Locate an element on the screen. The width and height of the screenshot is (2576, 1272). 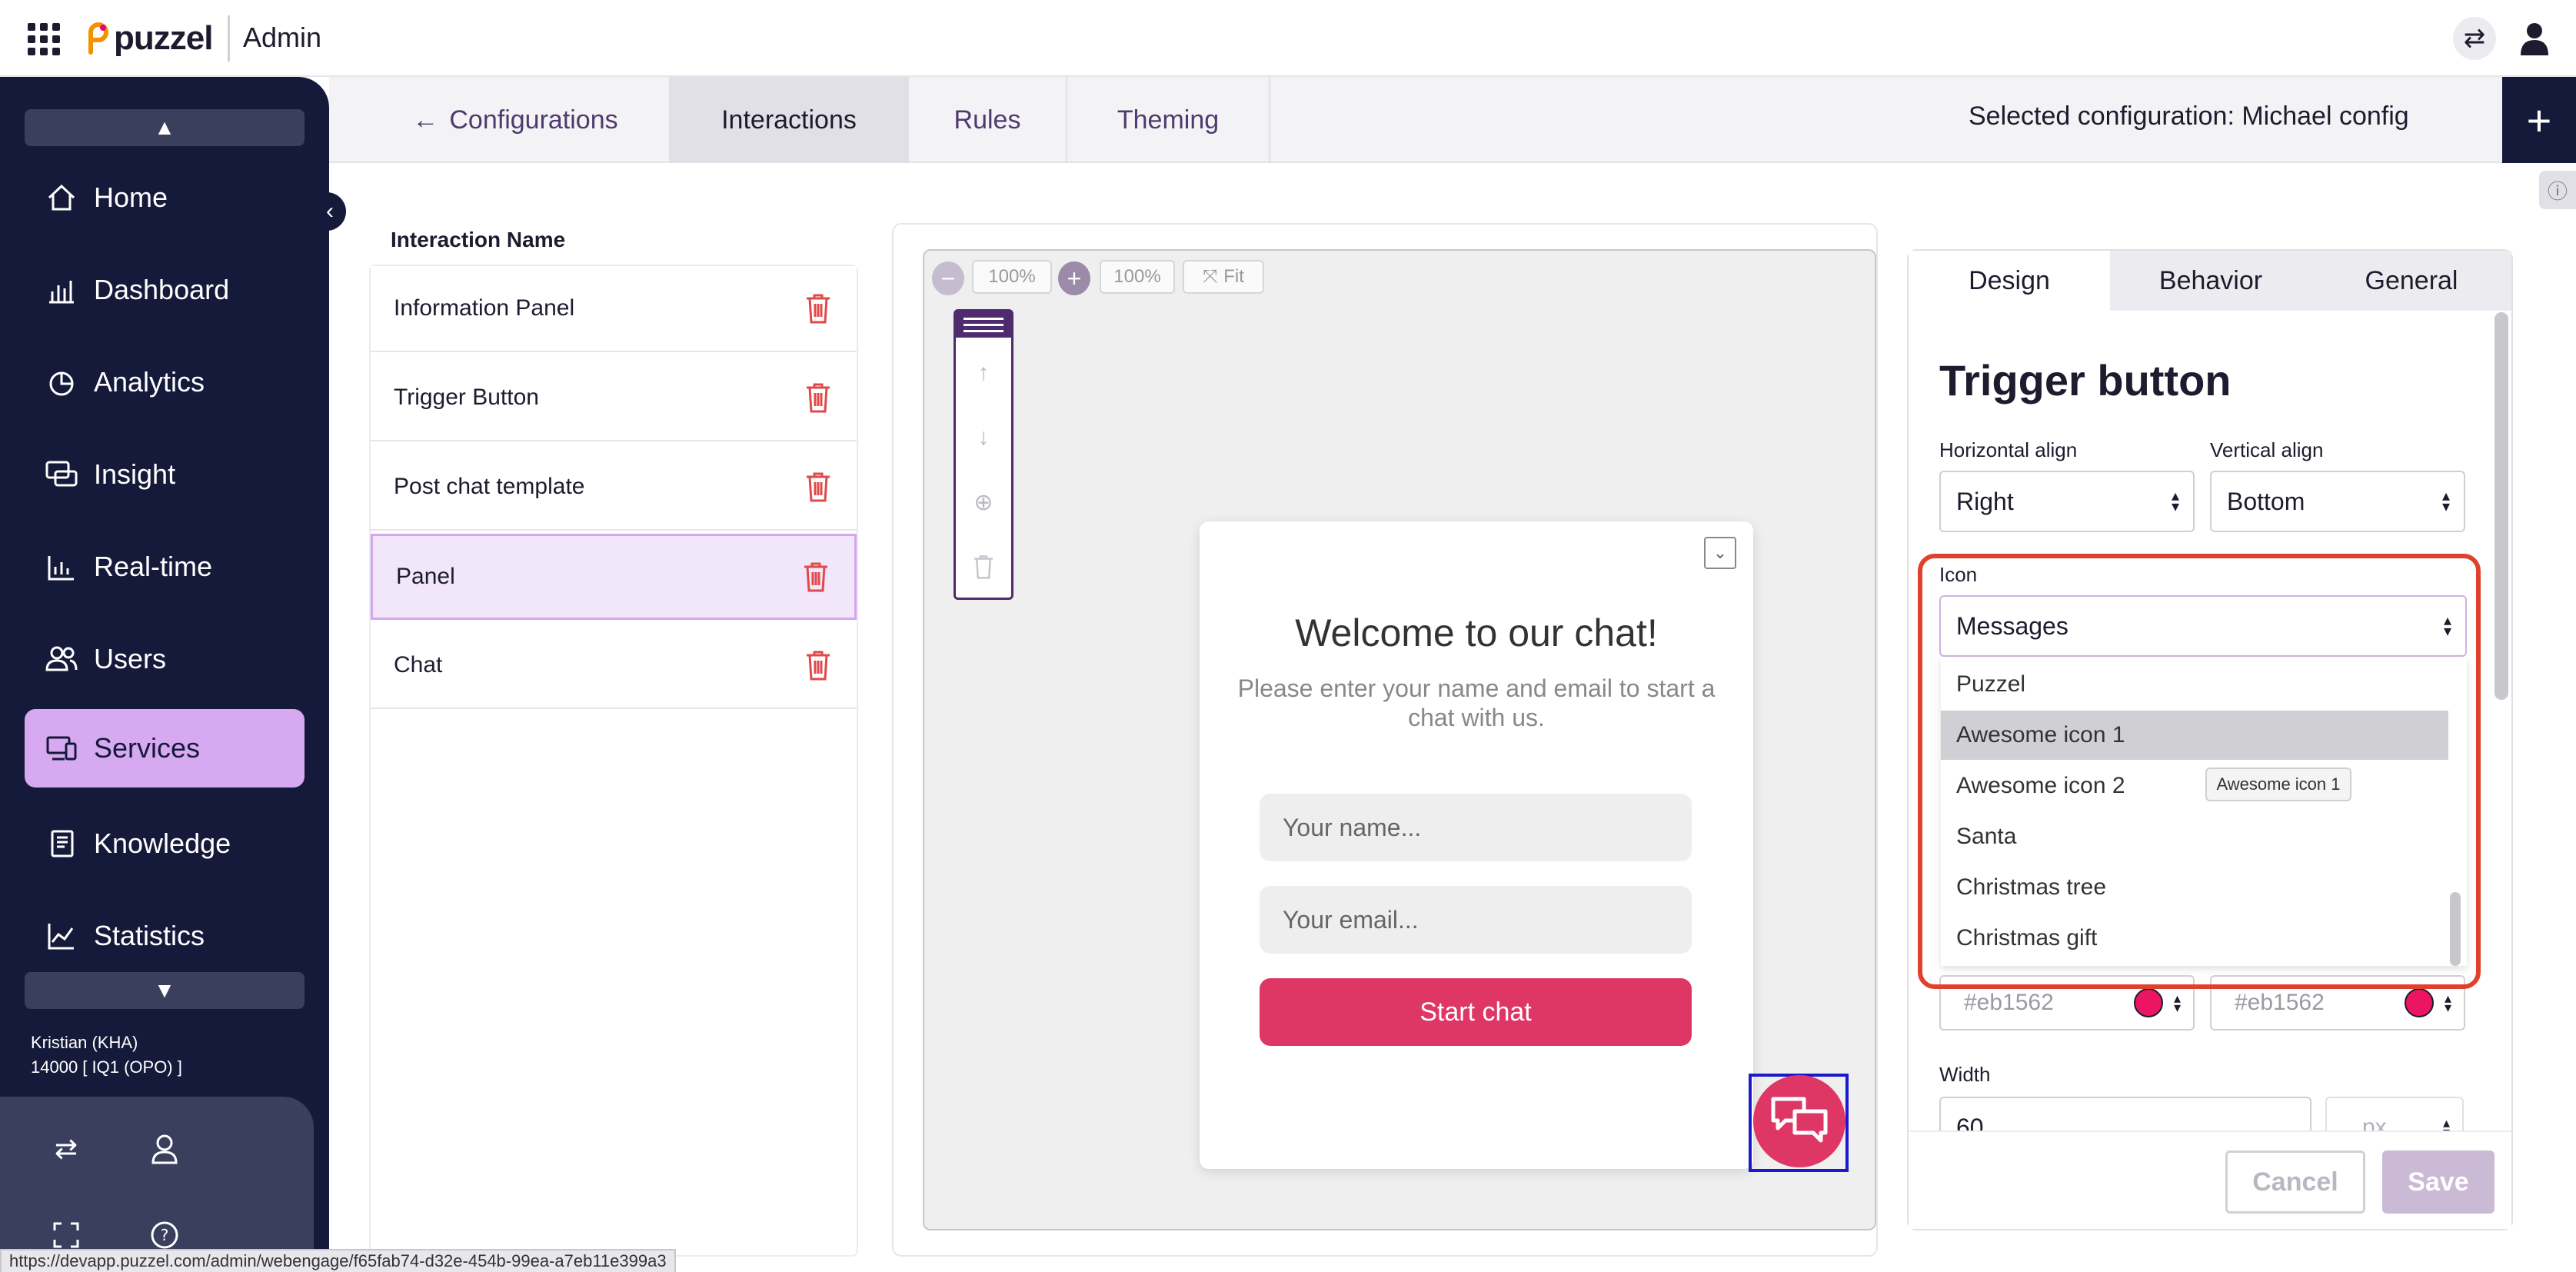
zoom-level: 100% is located at coordinates (1012, 277).